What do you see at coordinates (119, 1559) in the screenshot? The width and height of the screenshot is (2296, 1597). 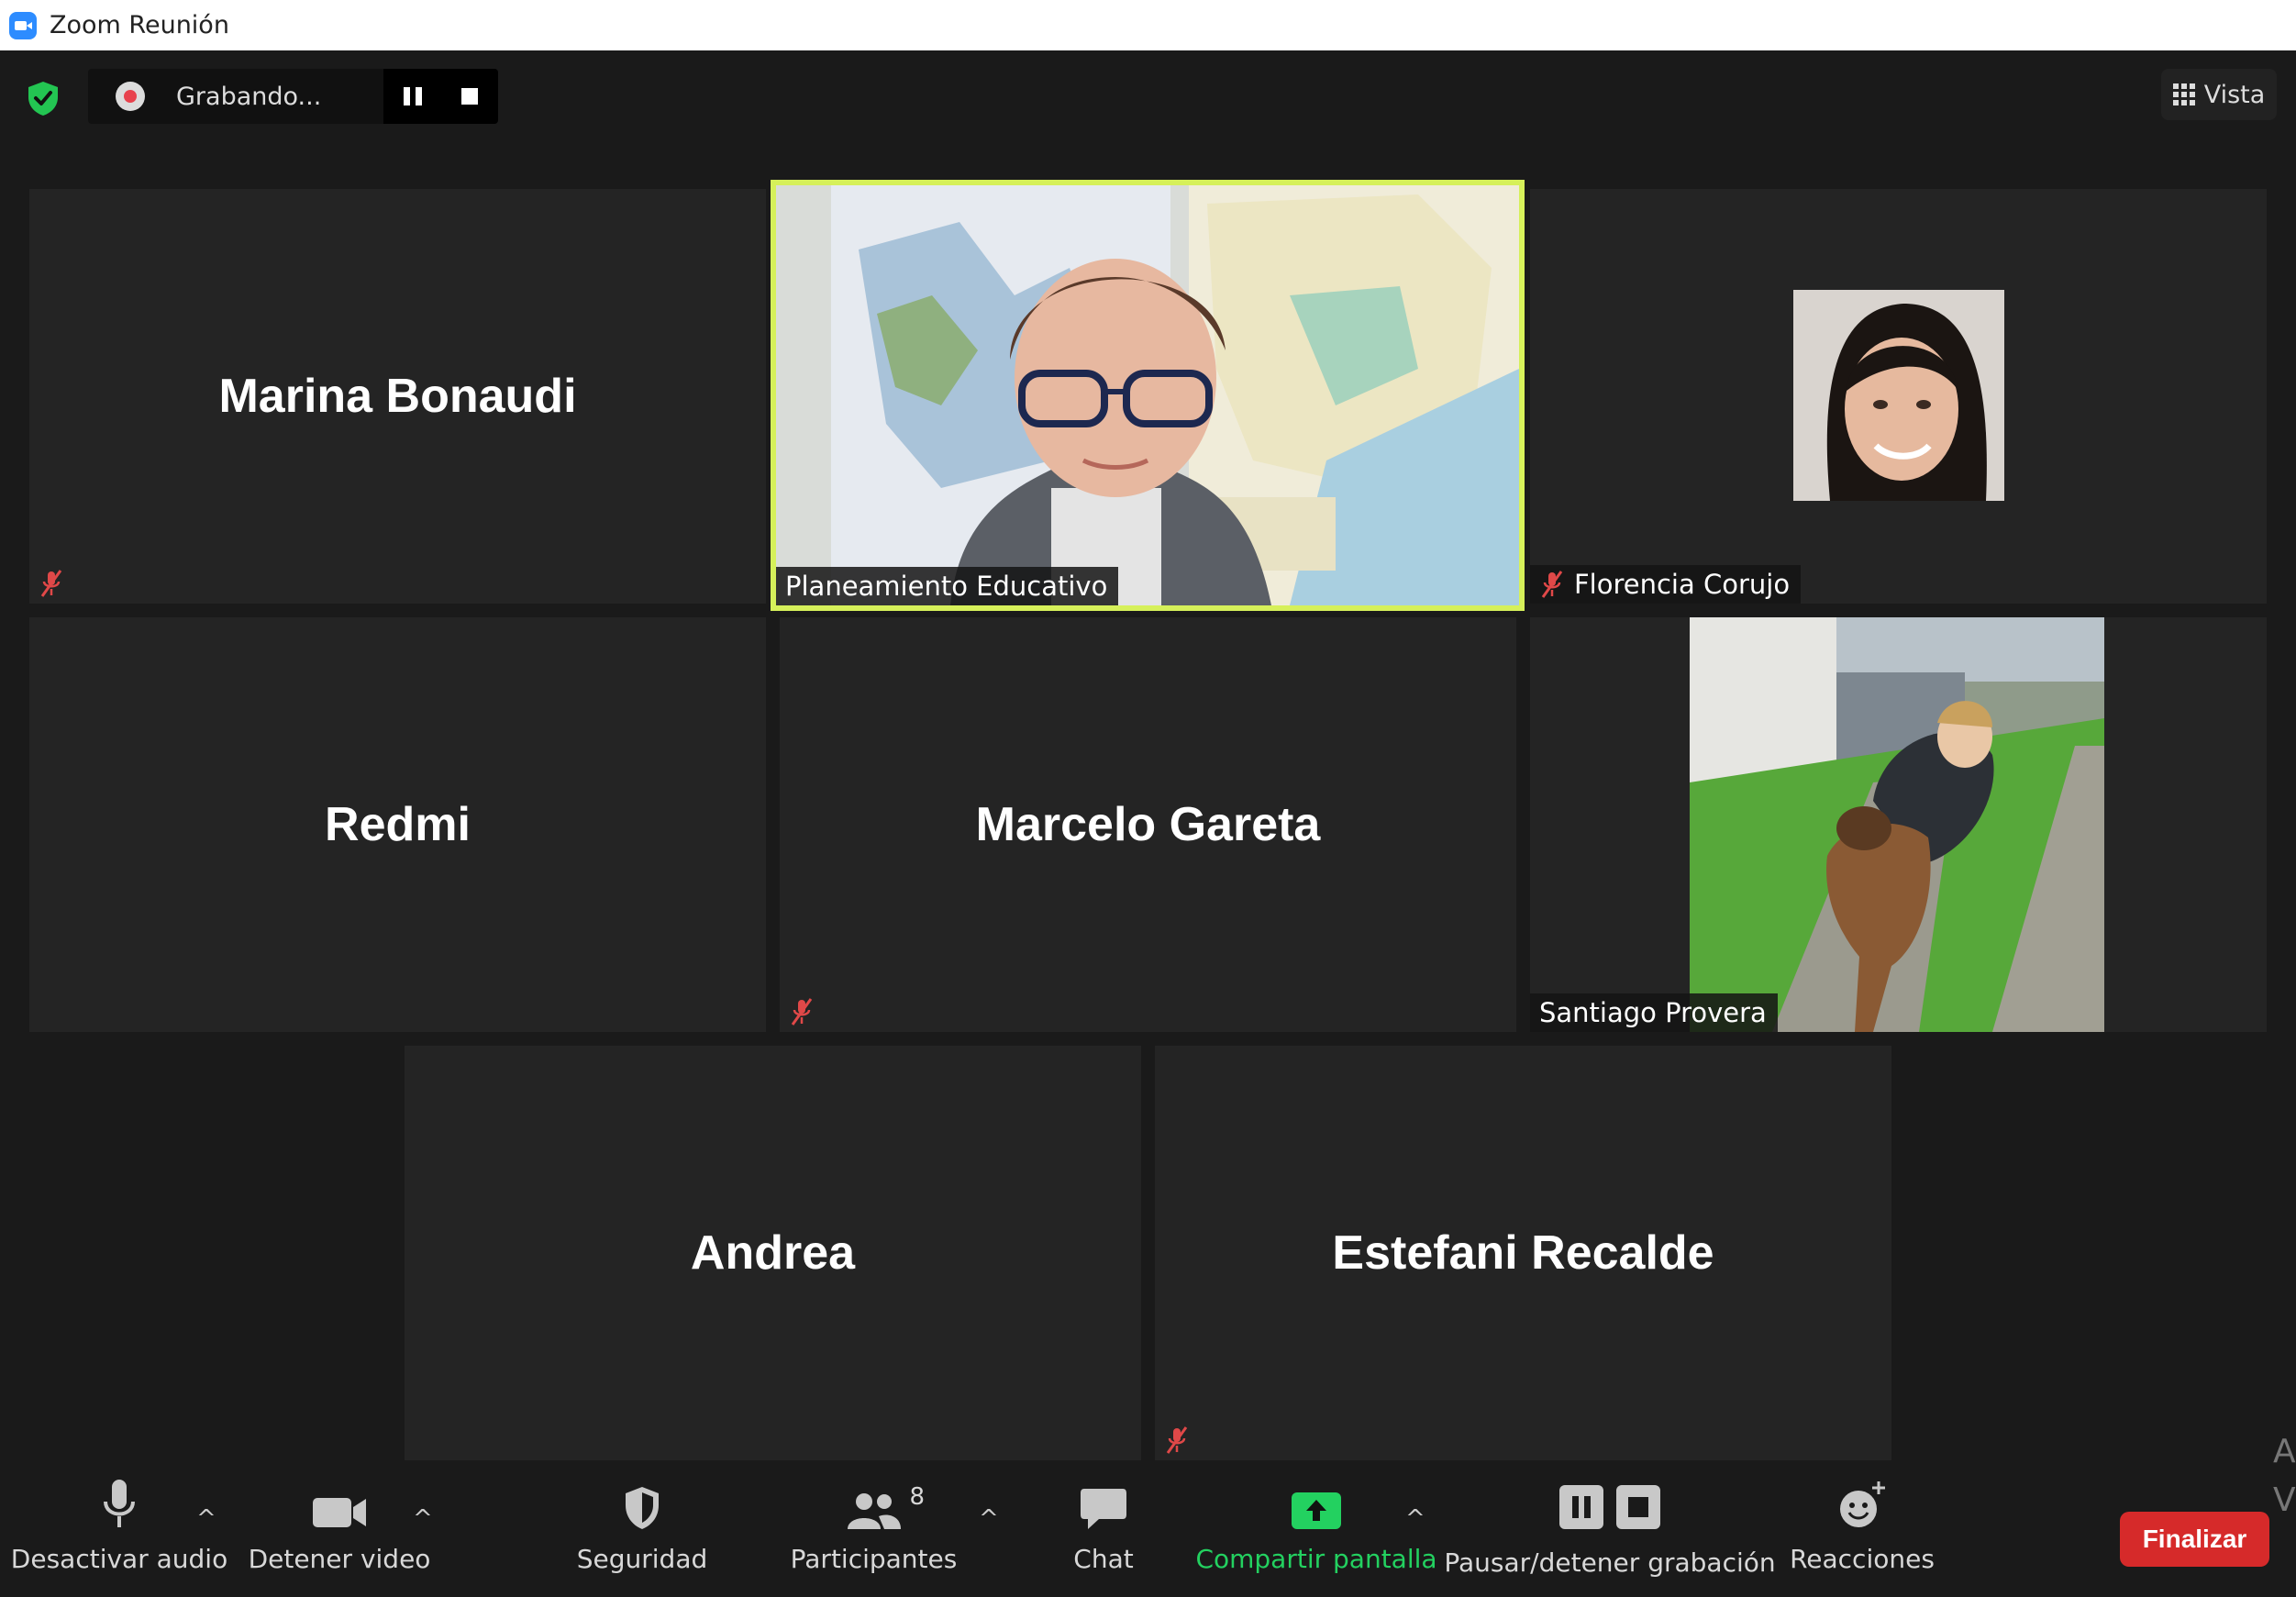 I see `audio-label: Desactivar audio` at bounding box center [119, 1559].